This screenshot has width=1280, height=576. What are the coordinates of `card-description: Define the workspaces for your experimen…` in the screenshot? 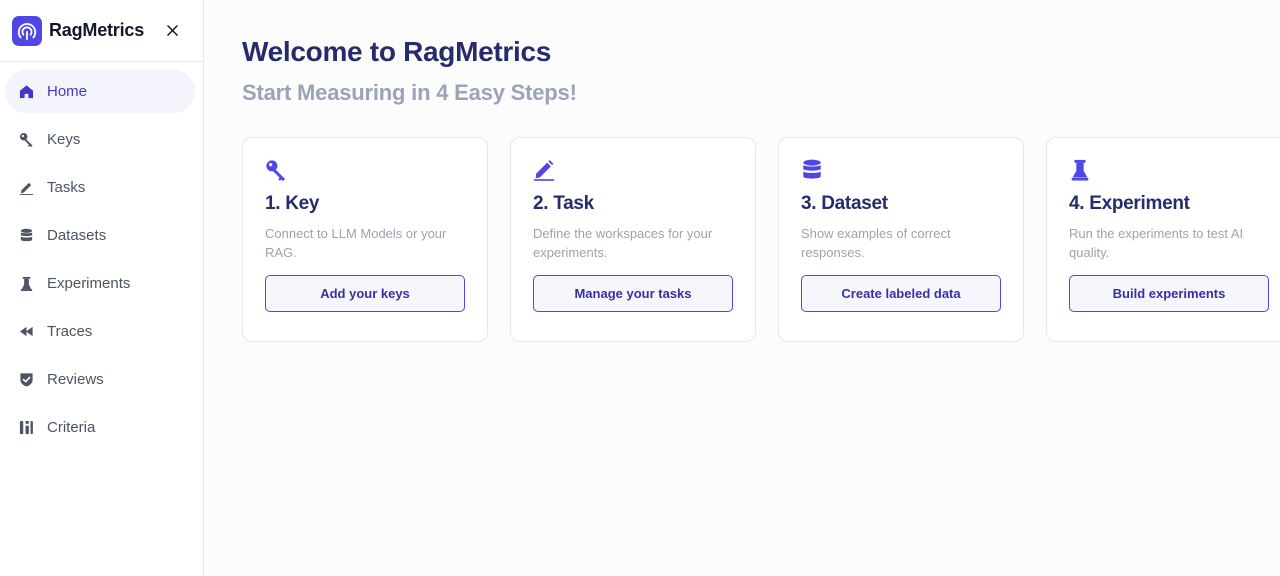 It's located at (623, 243).